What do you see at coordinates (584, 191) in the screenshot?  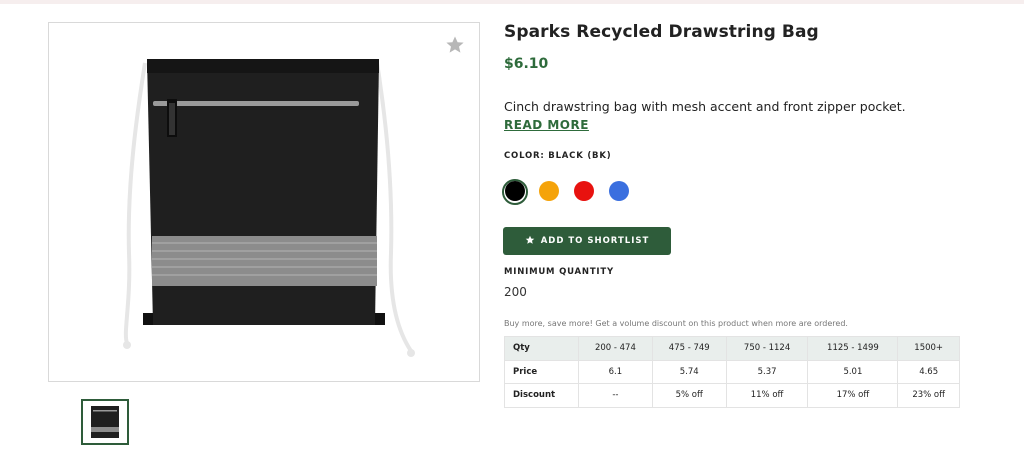 I see `swatch-red` at bounding box center [584, 191].